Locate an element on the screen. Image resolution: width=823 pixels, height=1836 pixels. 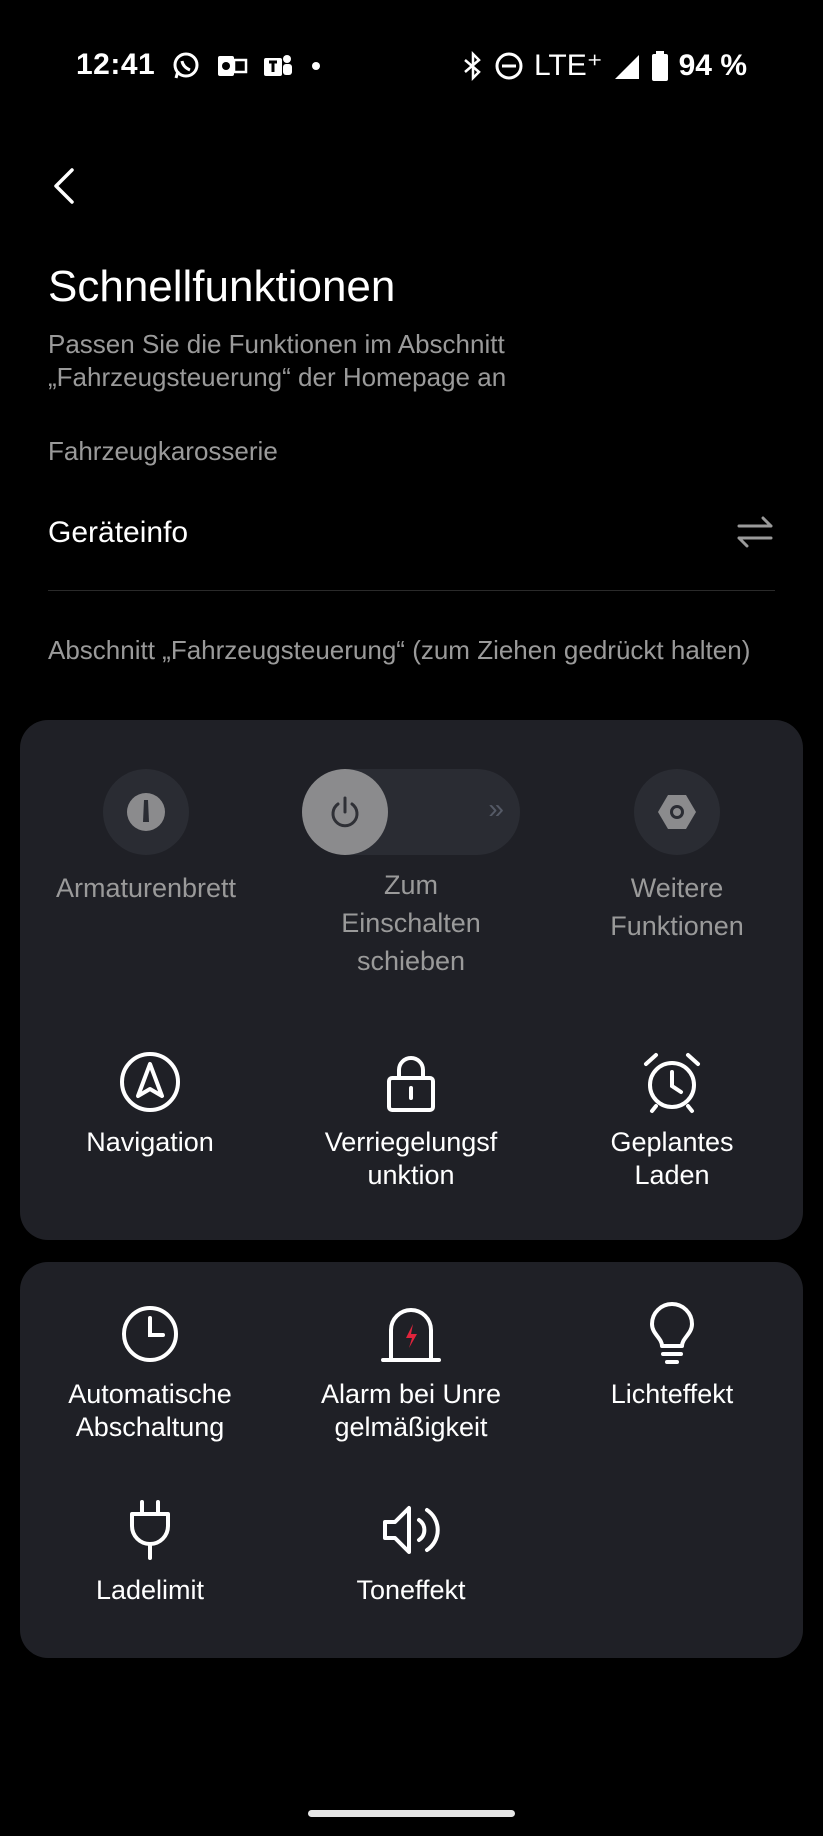
auto-shutdown-label: Automatische Abschaltung is located at coordinates (150, 1411).